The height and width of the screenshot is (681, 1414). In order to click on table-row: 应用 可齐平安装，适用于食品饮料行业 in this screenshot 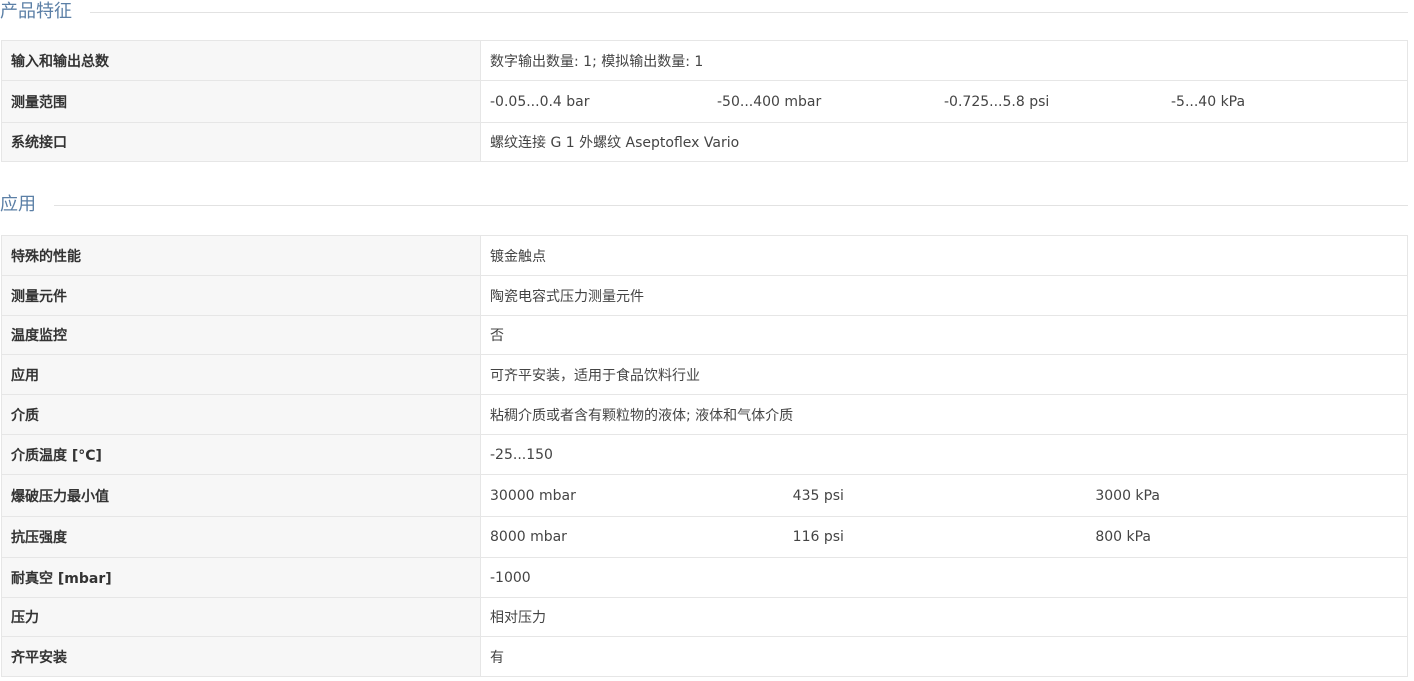, I will do `click(704, 374)`.